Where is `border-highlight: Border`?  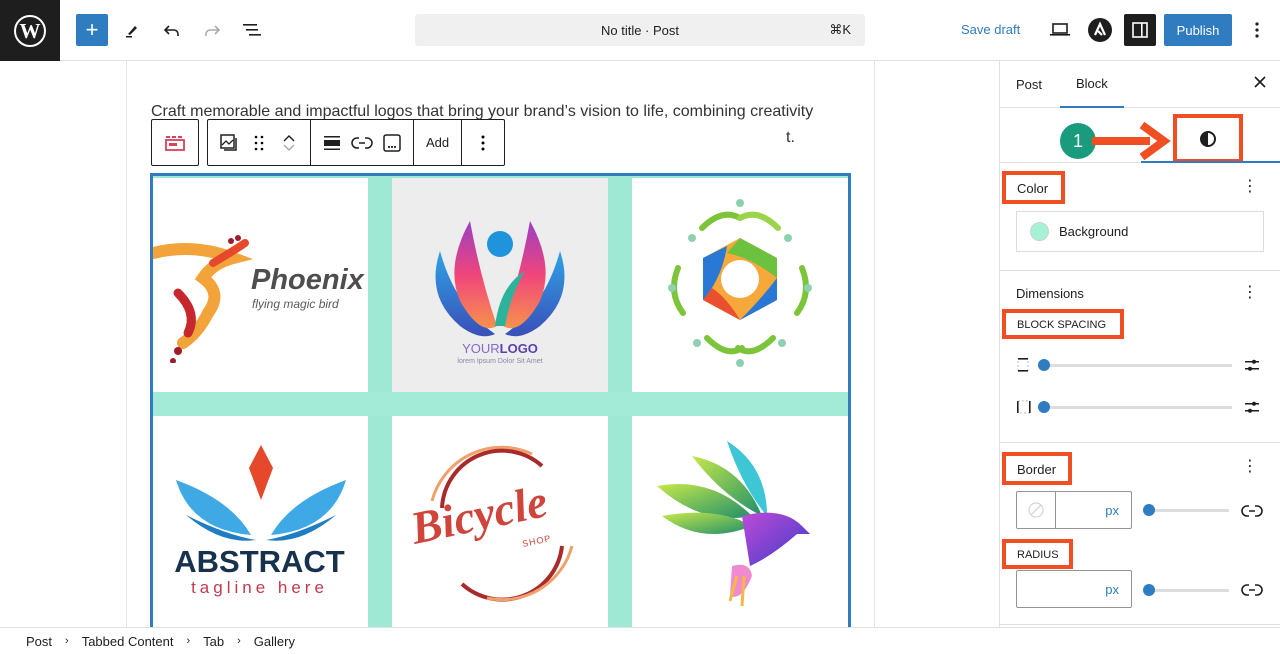 border-highlight: Border is located at coordinates (1037, 468).